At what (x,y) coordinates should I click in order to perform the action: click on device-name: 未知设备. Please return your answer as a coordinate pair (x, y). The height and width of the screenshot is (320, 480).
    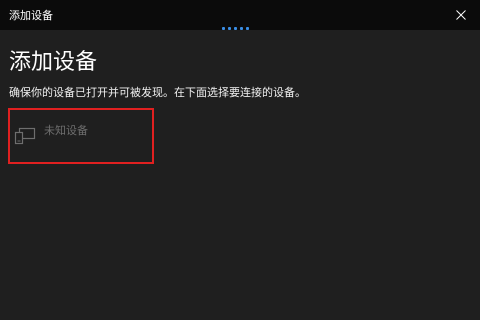
    Looking at the image, I should click on (66, 130).